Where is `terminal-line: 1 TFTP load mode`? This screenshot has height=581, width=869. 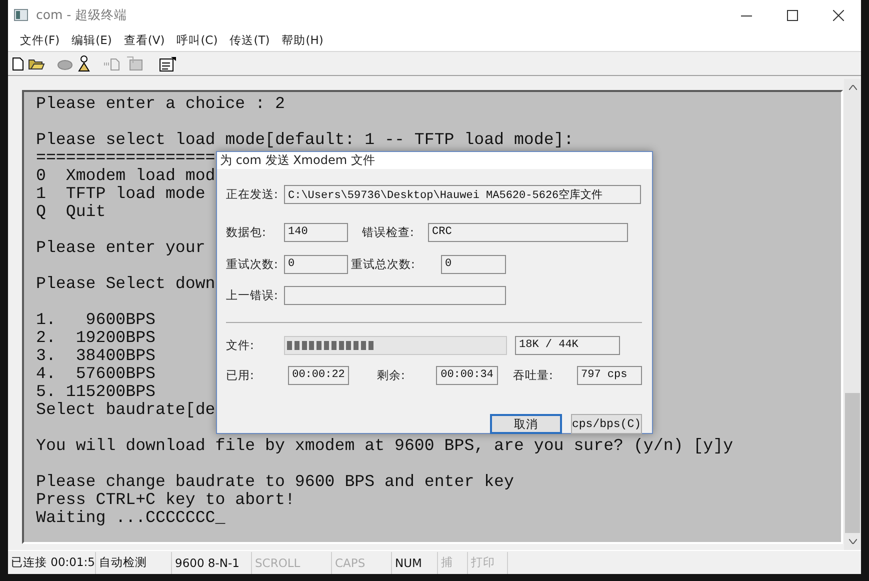
terminal-line: 1 TFTP load mode is located at coordinates (121, 194).